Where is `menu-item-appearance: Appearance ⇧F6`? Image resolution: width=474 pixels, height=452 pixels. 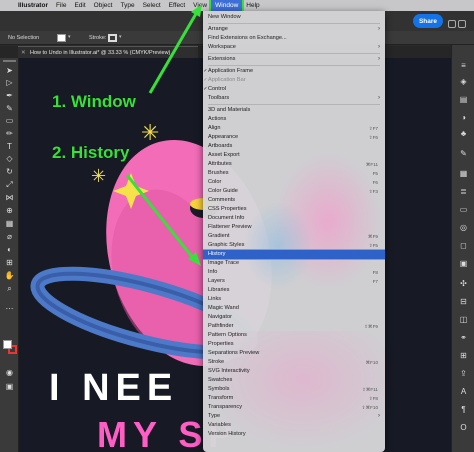
menu-item-appearance: Appearance ⇧F6 is located at coordinates (294, 137).